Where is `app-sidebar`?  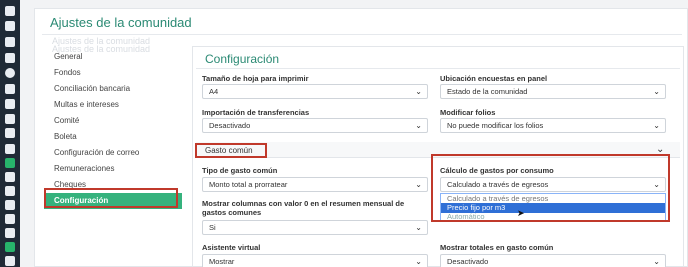 app-sidebar is located at coordinates (10, 133).